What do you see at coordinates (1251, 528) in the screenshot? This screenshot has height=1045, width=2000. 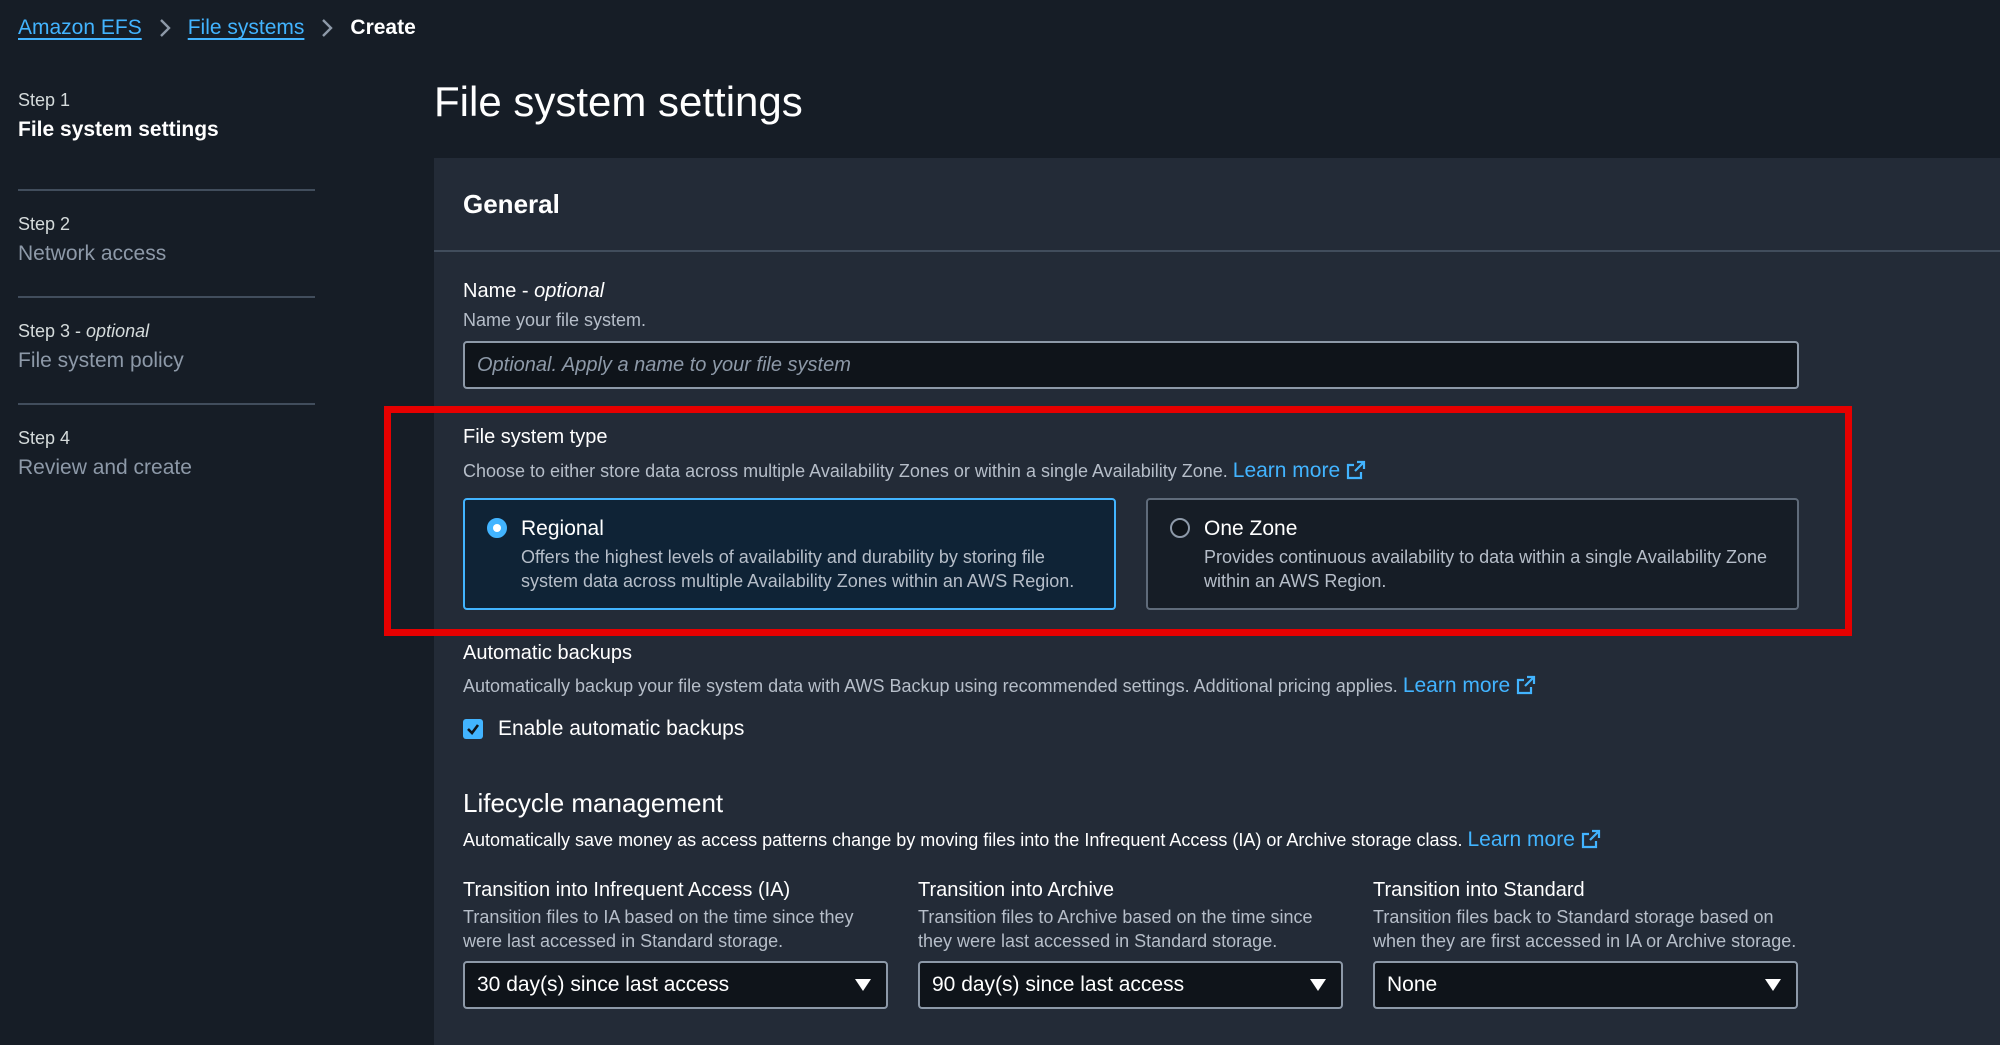 I see `option-title: One Zone` at bounding box center [1251, 528].